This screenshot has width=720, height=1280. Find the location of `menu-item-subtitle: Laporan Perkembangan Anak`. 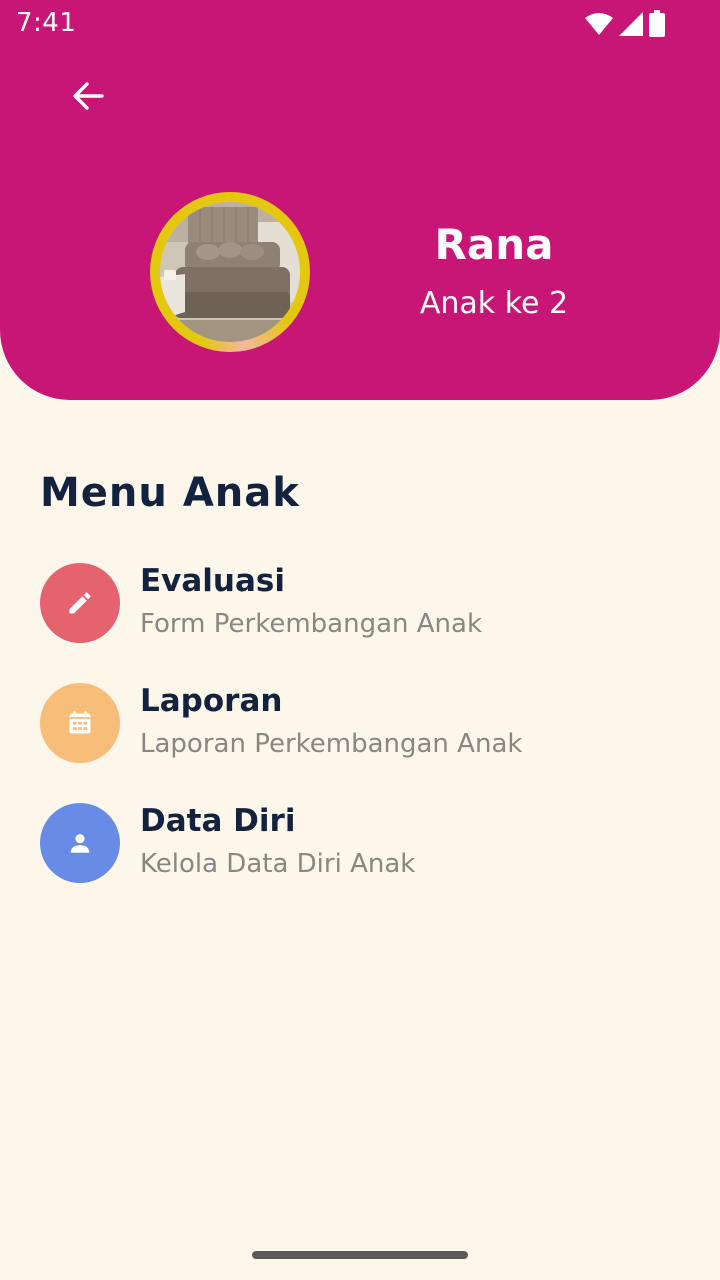

menu-item-subtitle: Laporan Perkembangan Anak is located at coordinates (331, 744).